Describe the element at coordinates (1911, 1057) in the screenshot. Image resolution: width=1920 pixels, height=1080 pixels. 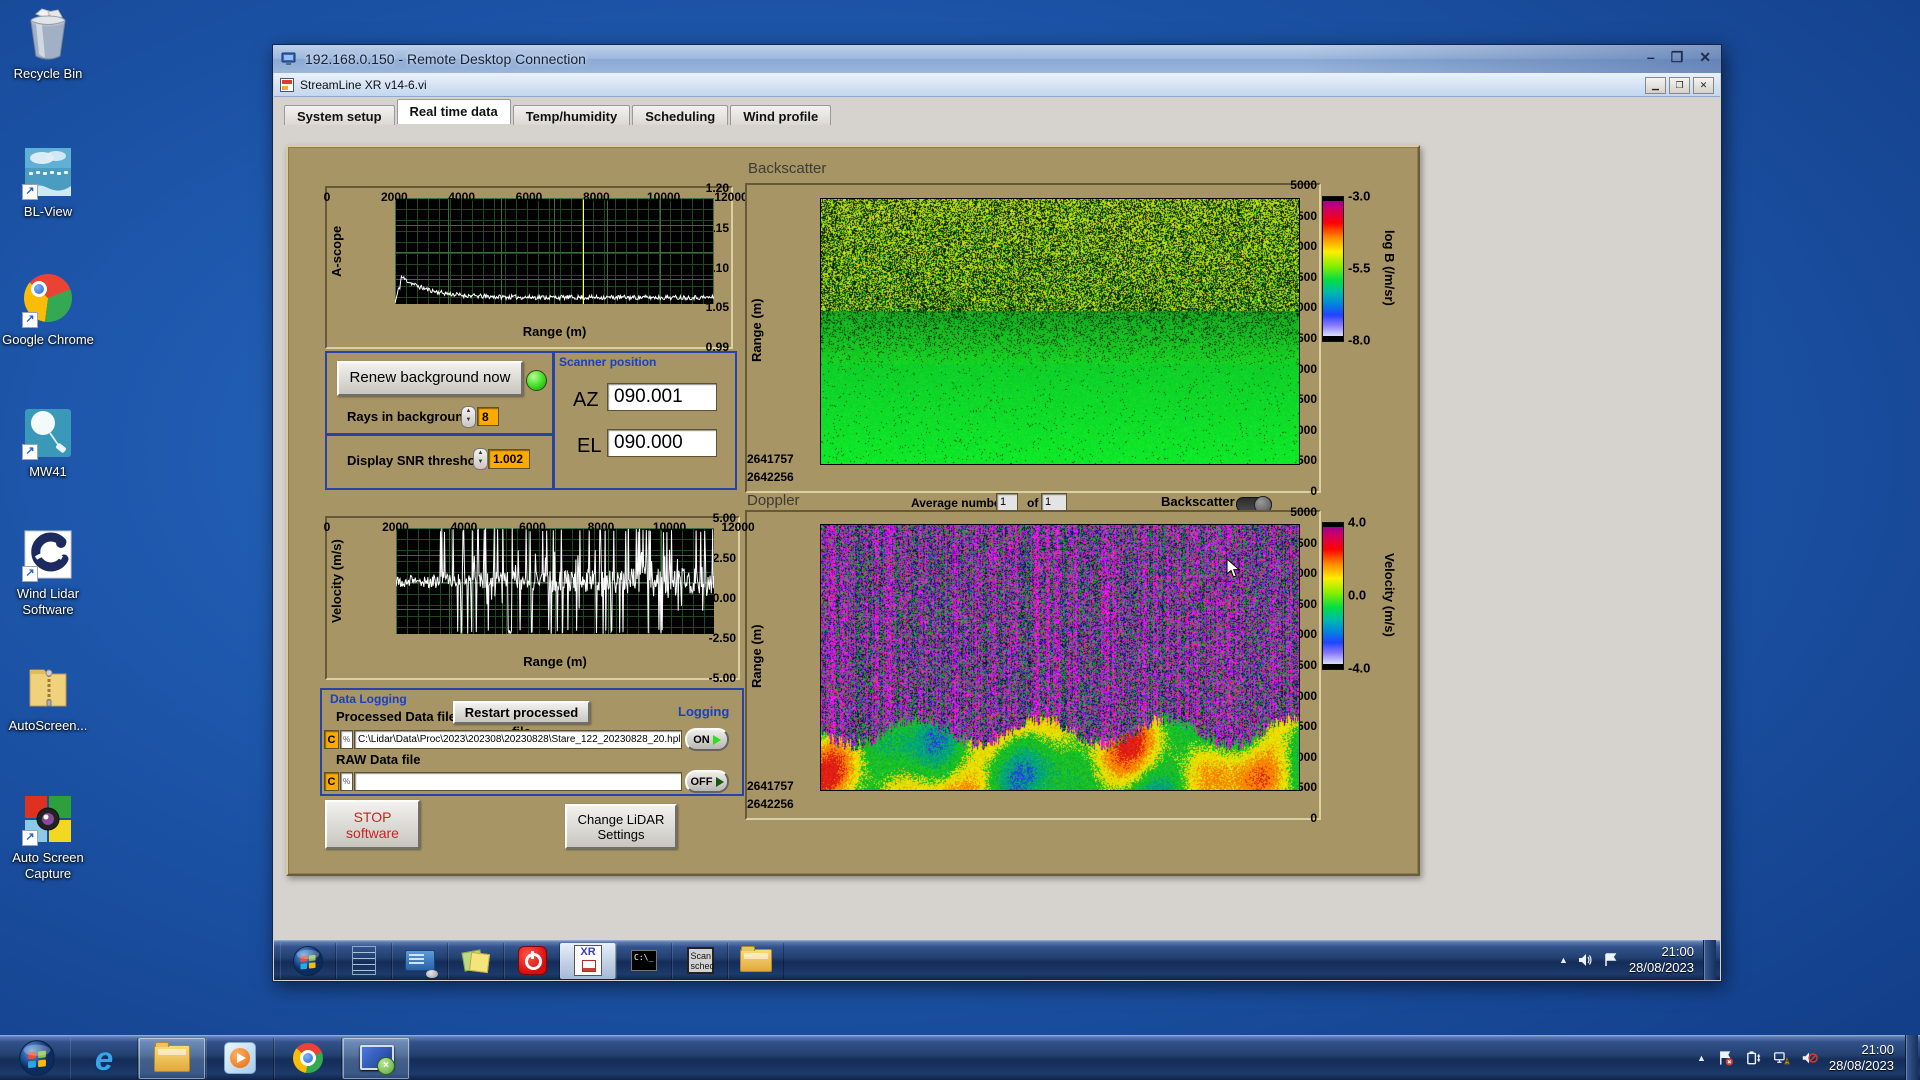
I see `host-show-desktop-button` at that location.